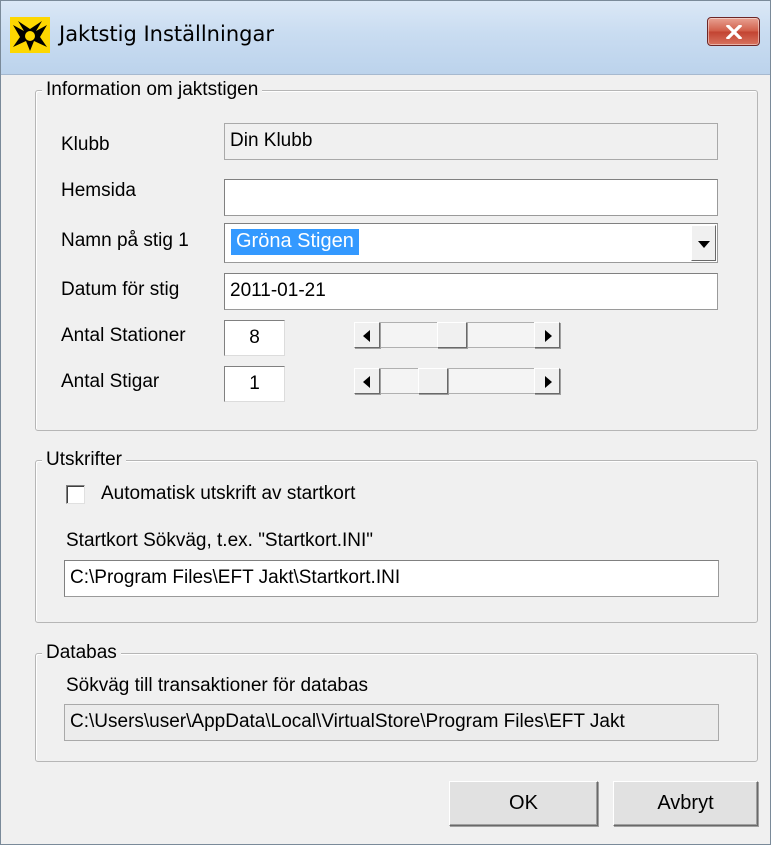  I want to click on startkort-path-label: Startkort Sökväg, t.ex. "Startkort.INI", so click(220, 540).